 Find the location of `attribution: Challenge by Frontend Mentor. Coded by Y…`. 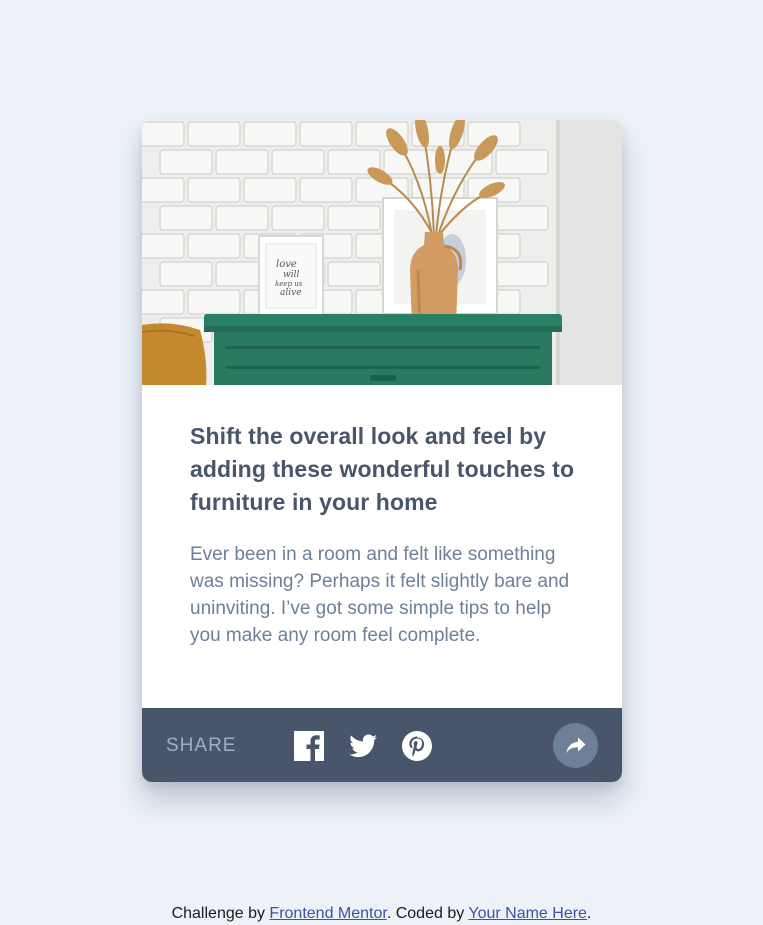

attribution: Challenge by Frontend Mentor. Coded by Y… is located at coordinates (381, 914).